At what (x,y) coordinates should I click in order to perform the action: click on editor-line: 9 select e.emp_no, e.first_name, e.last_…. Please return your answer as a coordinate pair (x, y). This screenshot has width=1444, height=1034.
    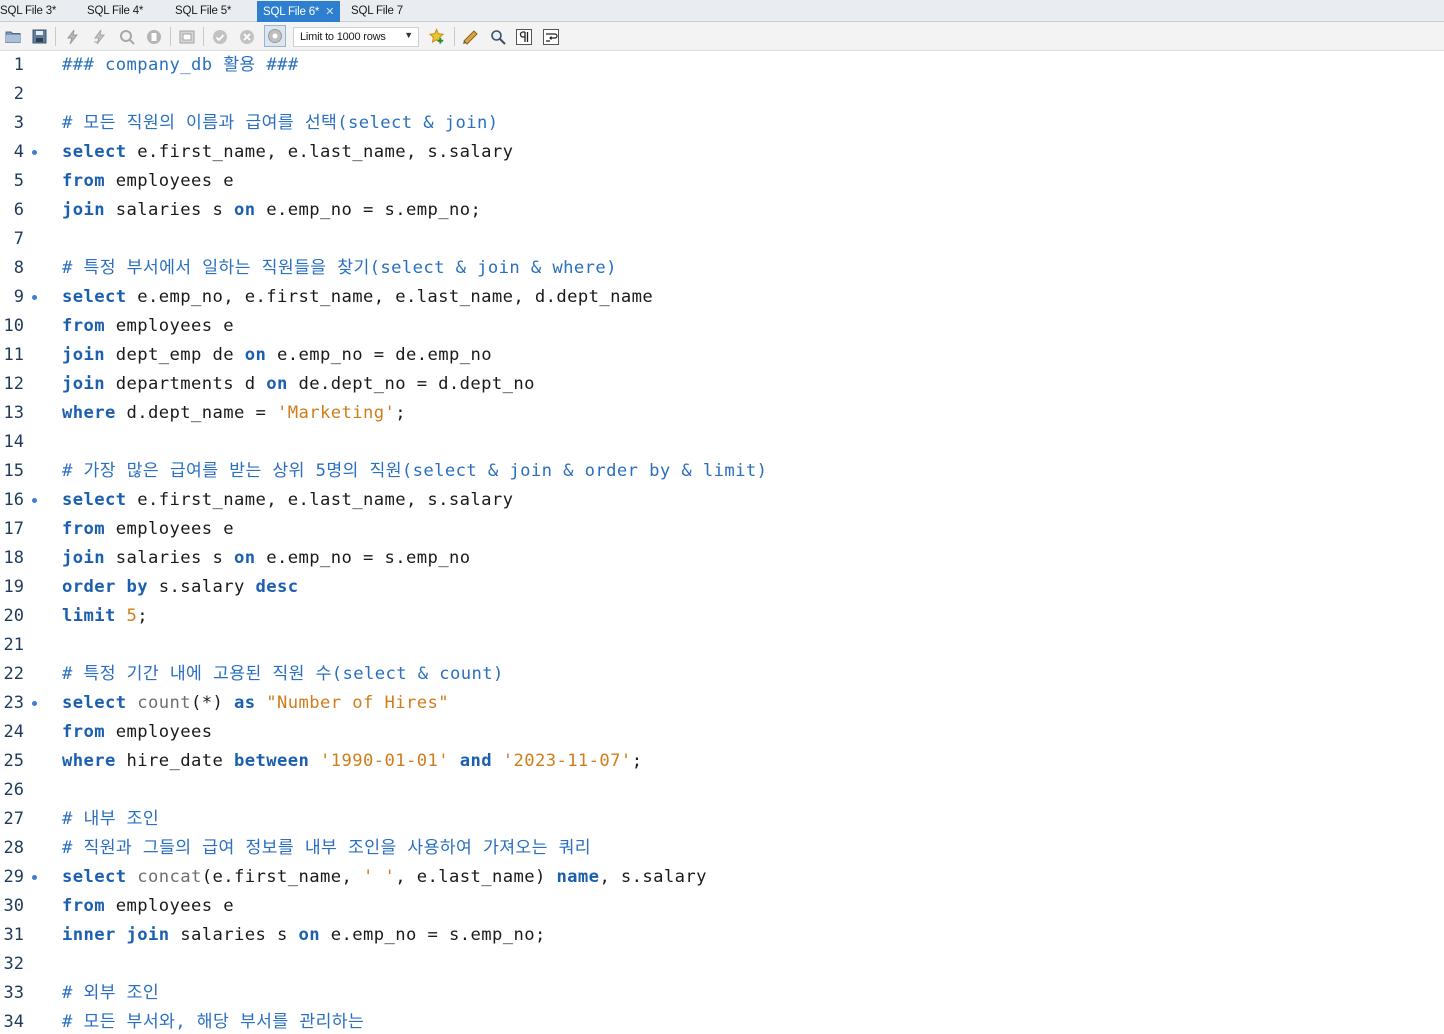
    Looking at the image, I should click on (722, 297).